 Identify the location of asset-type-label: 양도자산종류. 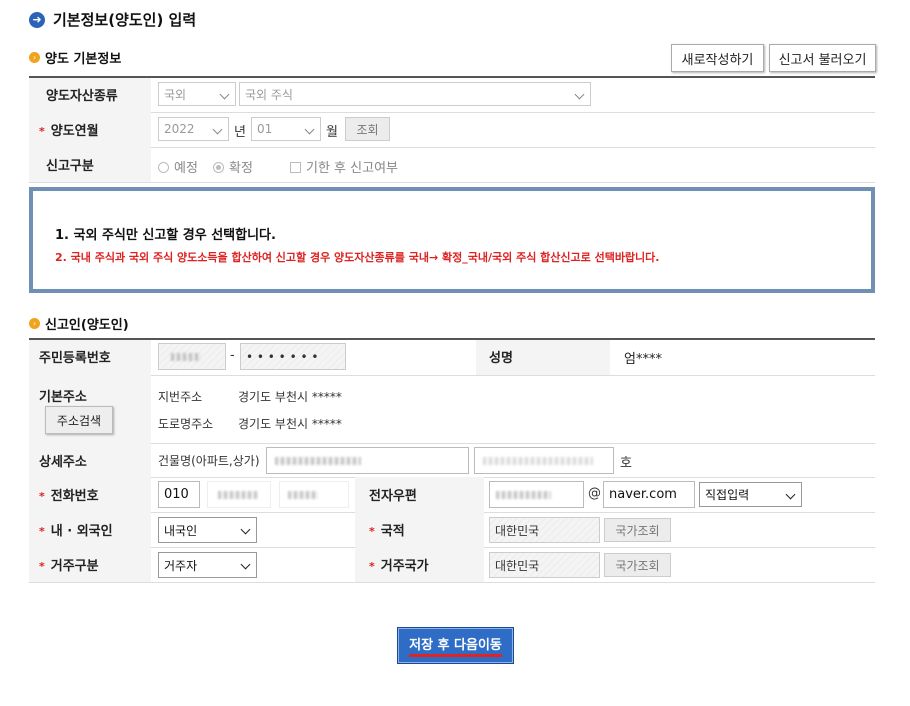
(82, 96).